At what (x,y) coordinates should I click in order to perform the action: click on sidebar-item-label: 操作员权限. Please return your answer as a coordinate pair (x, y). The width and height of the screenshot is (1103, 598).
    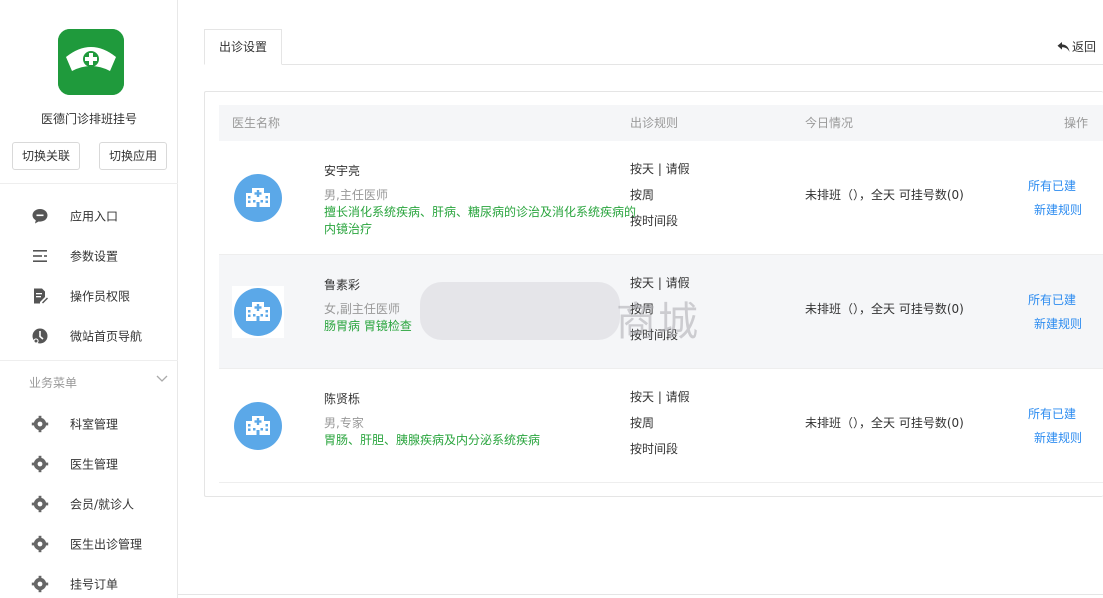
    Looking at the image, I should click on (100, 296).